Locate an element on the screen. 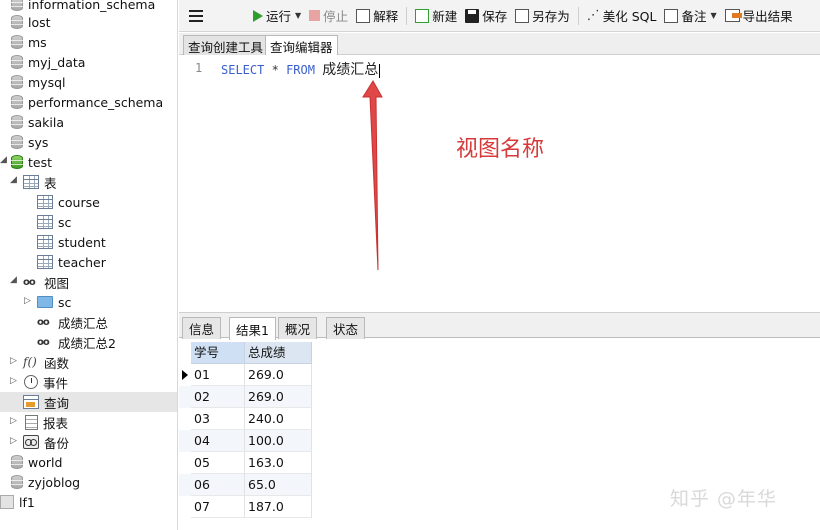 The image size is (820, 530). grid-header-row: 学号 总成绩 is located at coordinates (245, 353).